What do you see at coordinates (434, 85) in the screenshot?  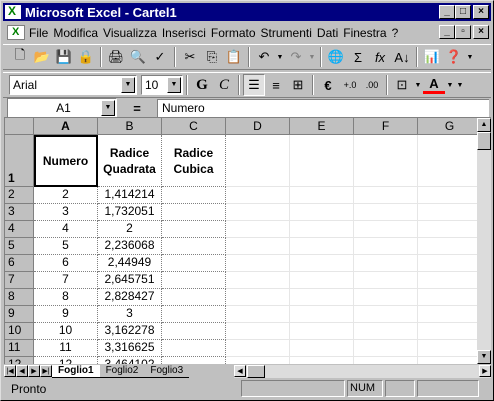 I see `font-color-icon: A` at bounding box center [434, 85].